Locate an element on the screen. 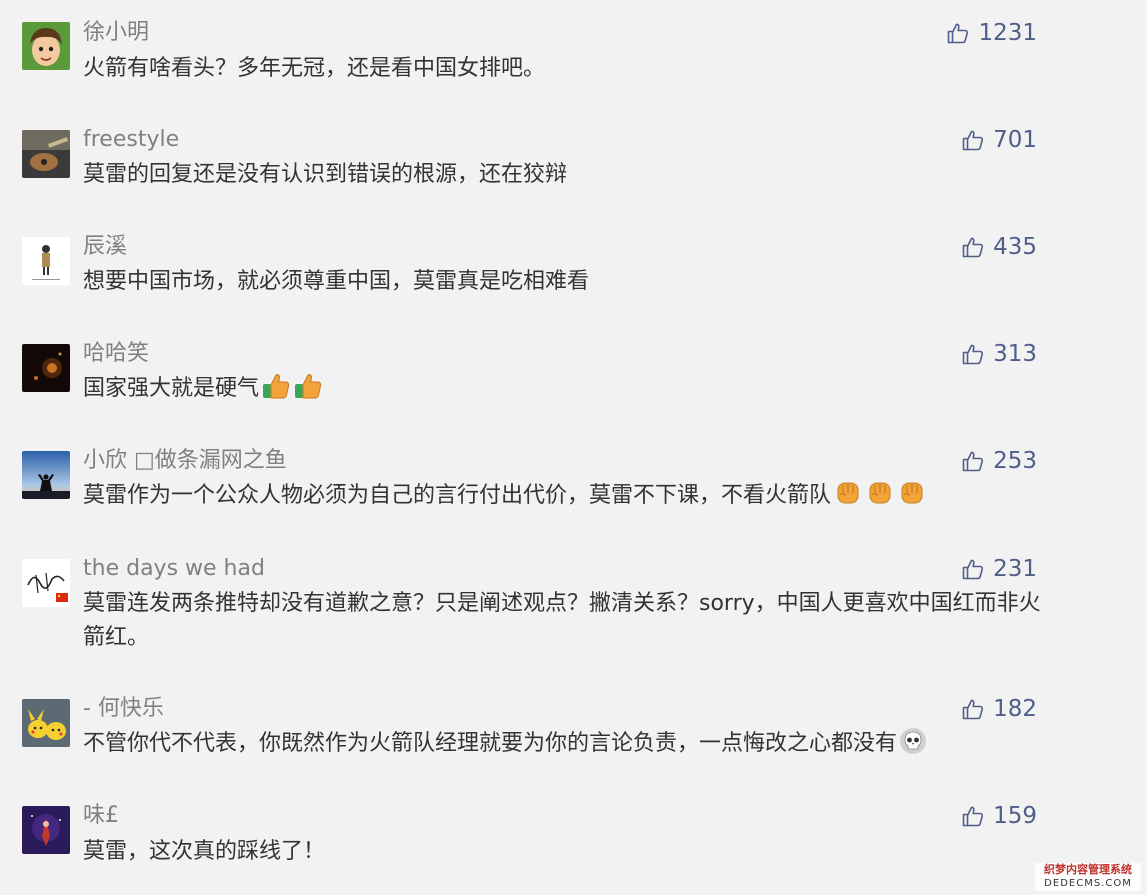 The image size is (1147, 895). comment-text: 国家强大就是硬气 is located at coordinates (564, 391).